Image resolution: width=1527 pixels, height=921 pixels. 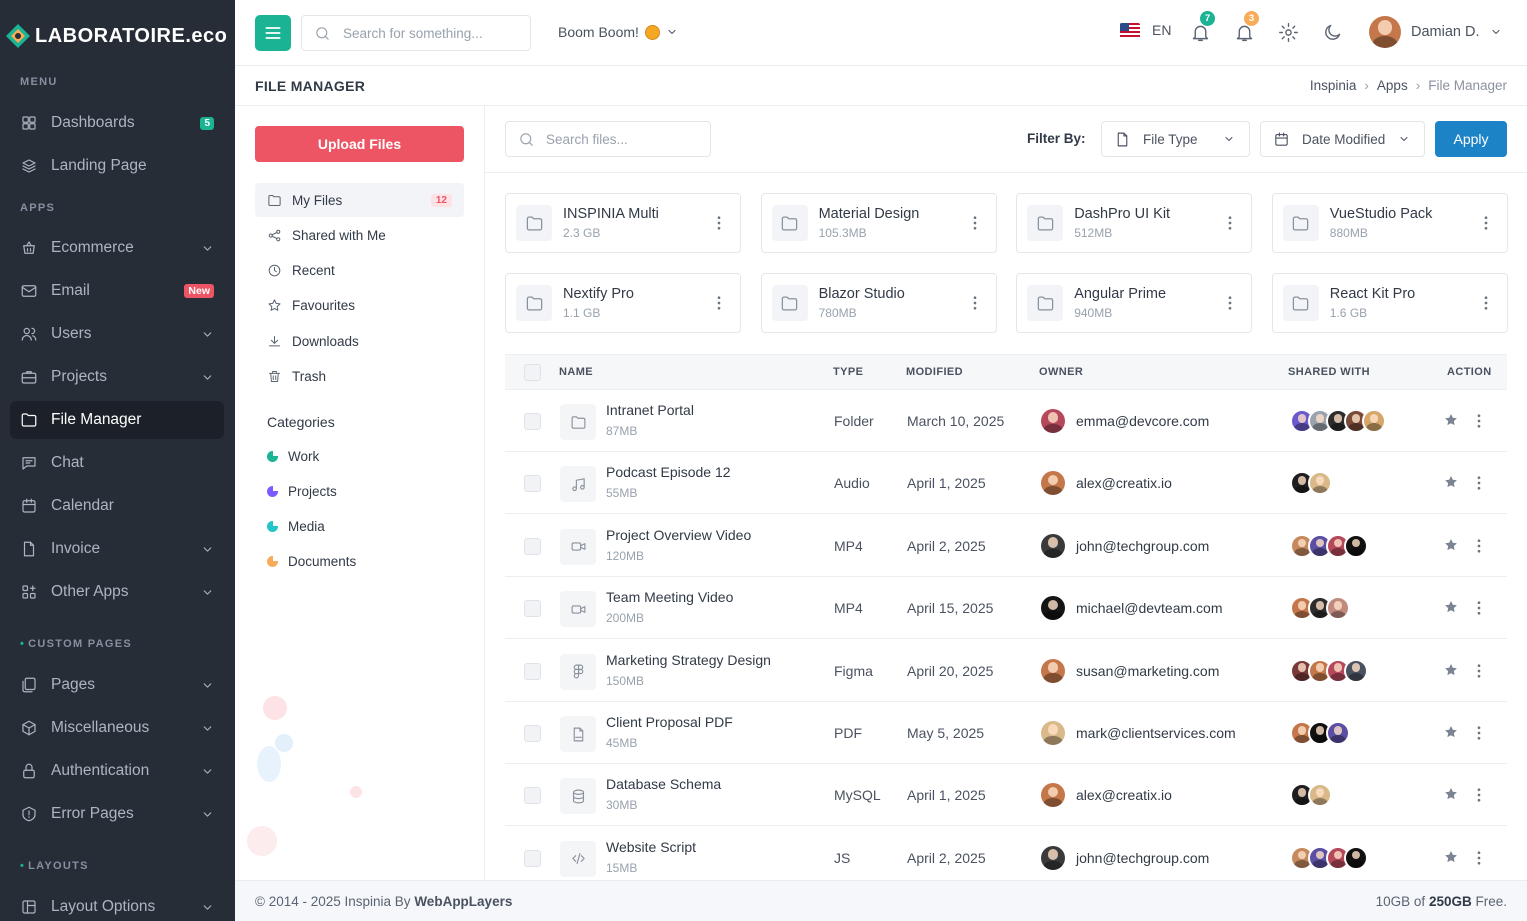 I want to click on global-search-input, so click(x=428, y=33).